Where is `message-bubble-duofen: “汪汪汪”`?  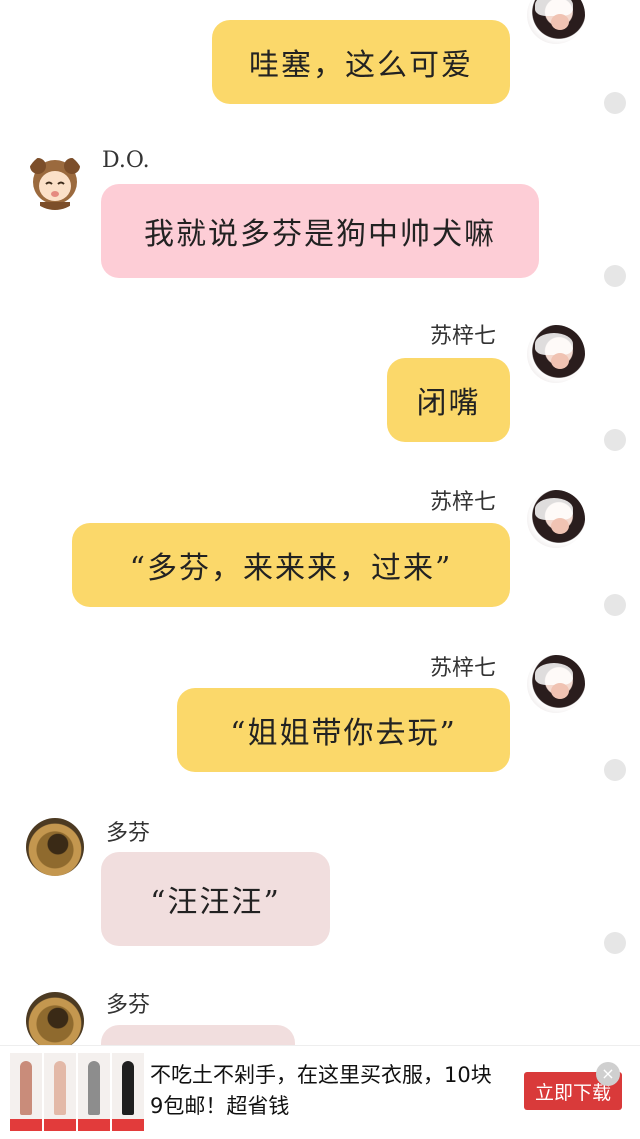
message-bubble-duofen: “汪汪汪” is located at coordinates (215, 899).